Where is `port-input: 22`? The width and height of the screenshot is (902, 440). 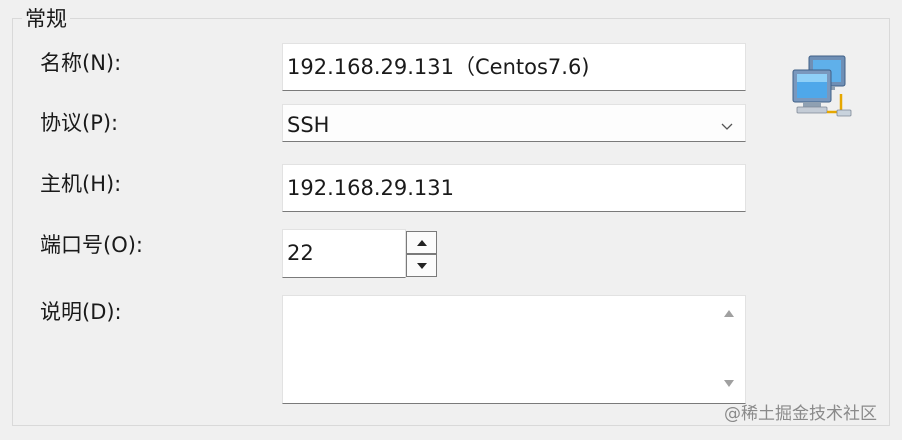
port-input: 22 is located at coordinates (344, 253).